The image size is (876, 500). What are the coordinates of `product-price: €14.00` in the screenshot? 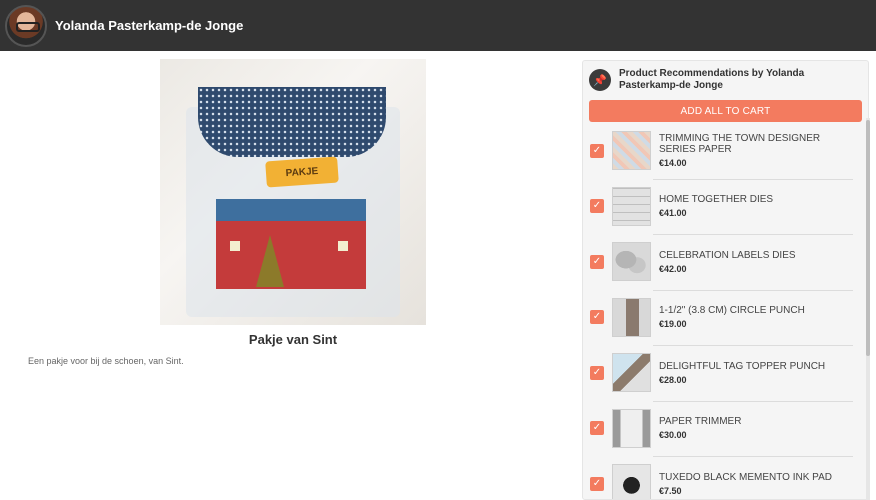 It's located at (673, 163).